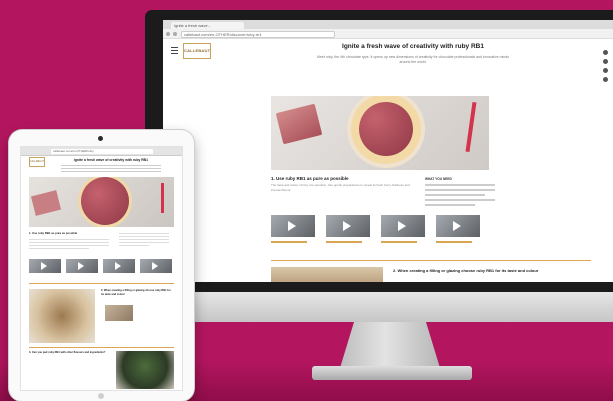  I want to click on section-1-title: 1. Use ruby RB1 as pure as possible, so click(53, 233).